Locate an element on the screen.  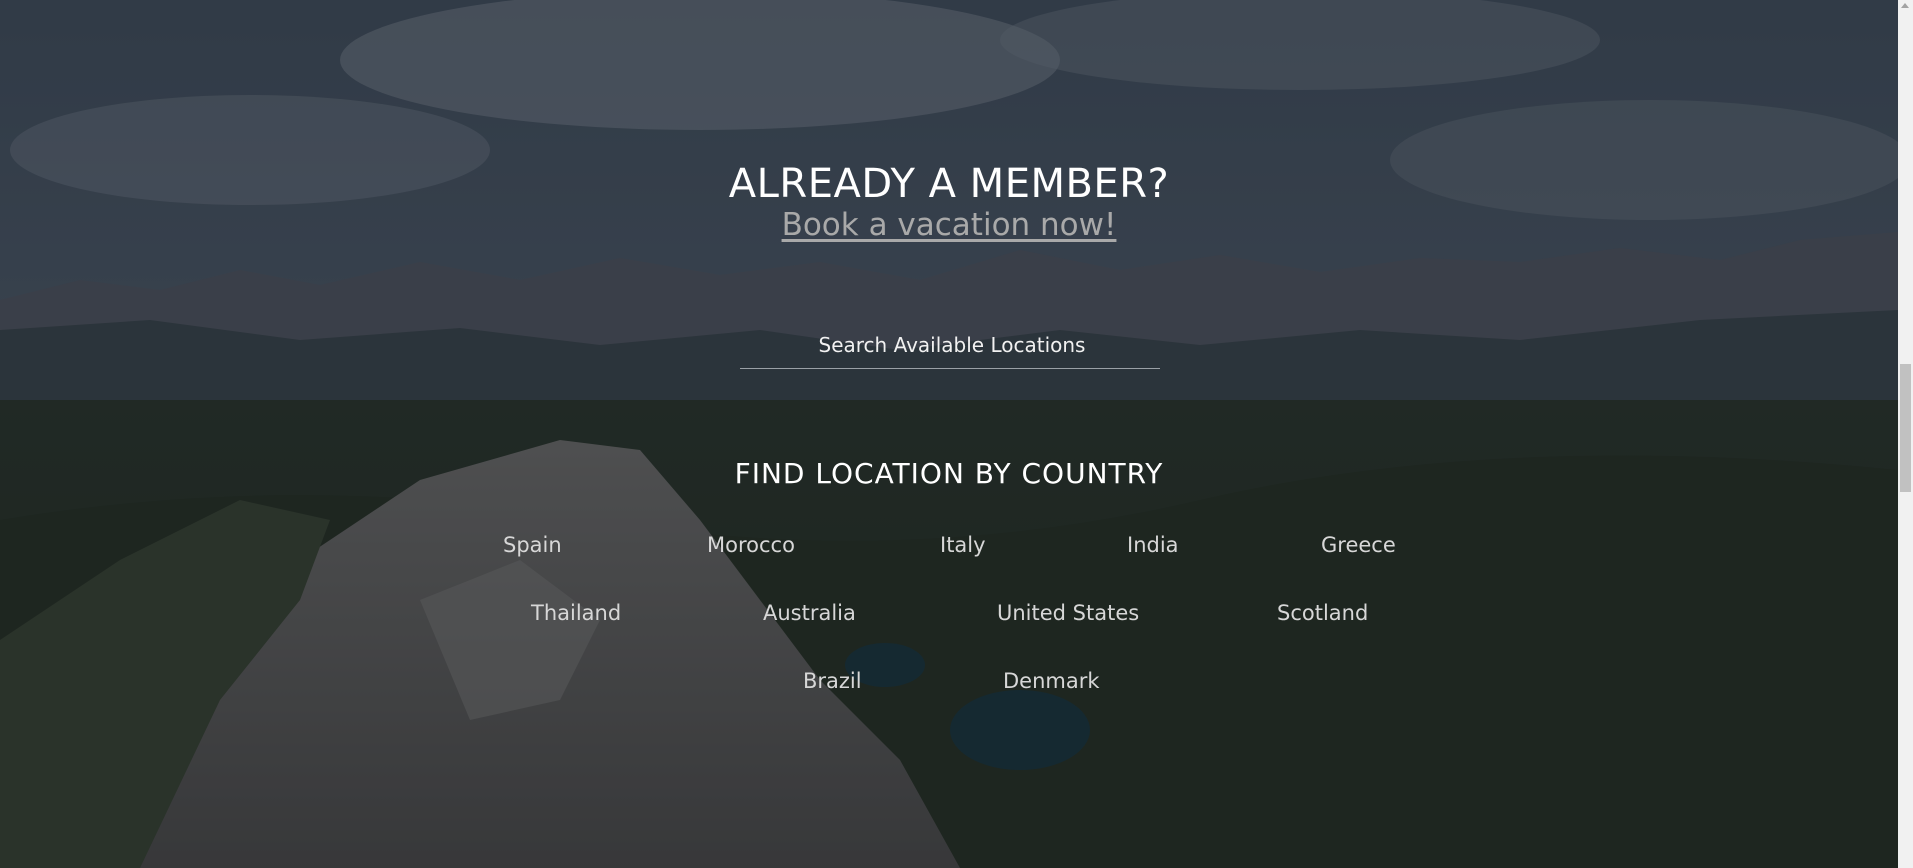
search-input is located at coordinates (952, 345).